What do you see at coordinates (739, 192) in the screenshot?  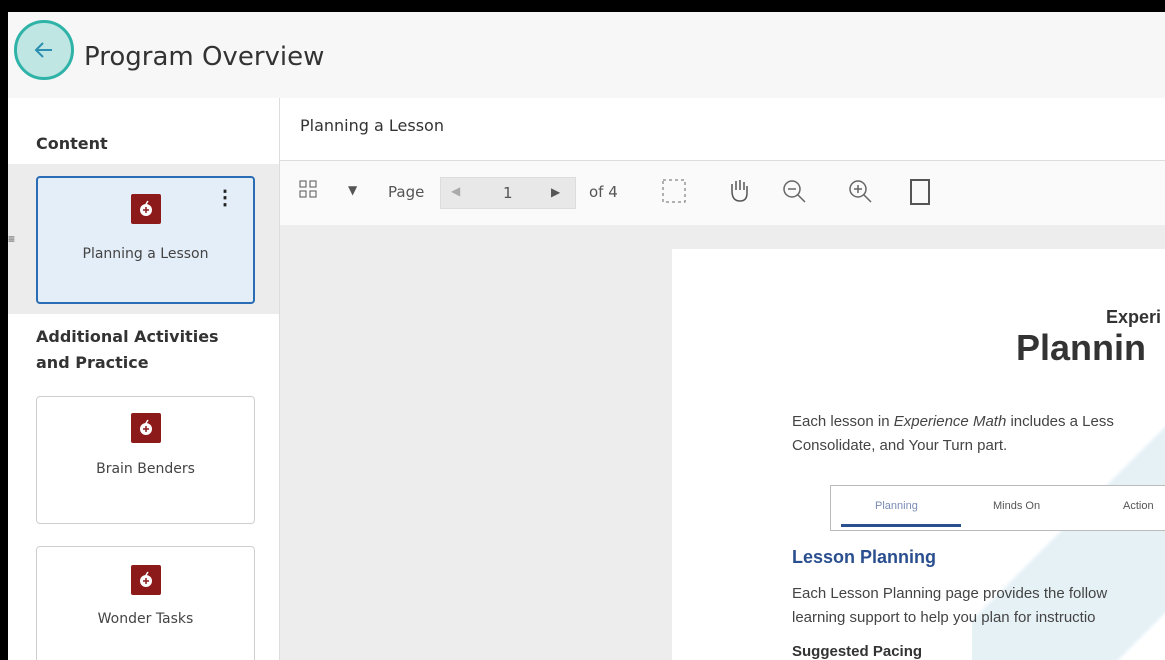 I see `hand-tool-icon` at bounding box center [739, 192].